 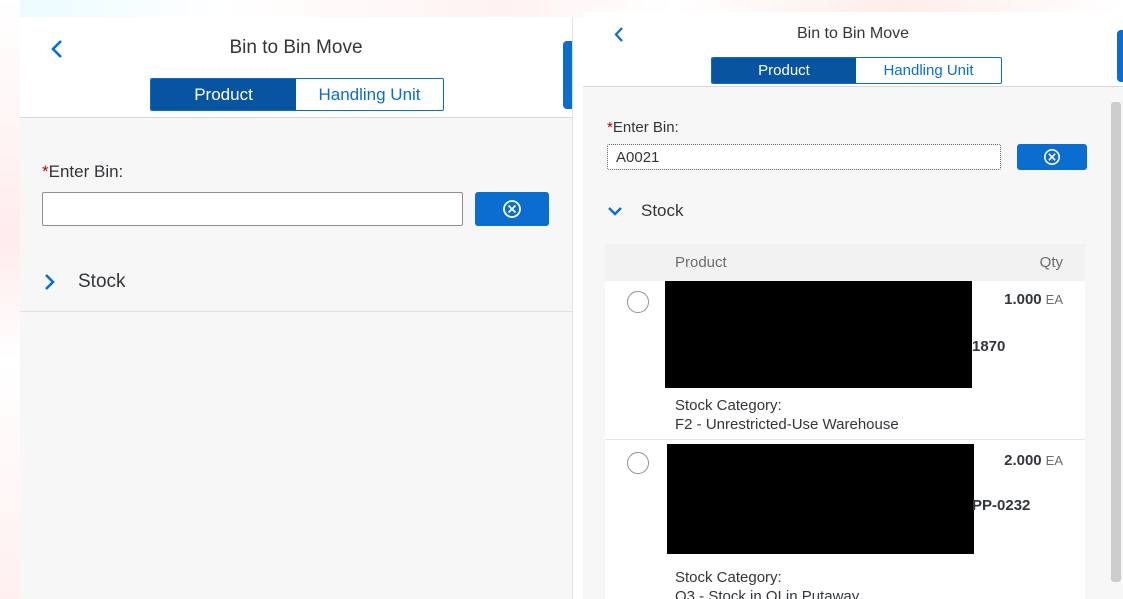 I want to click on chevron-right-icon, so click(x=50, y=282).